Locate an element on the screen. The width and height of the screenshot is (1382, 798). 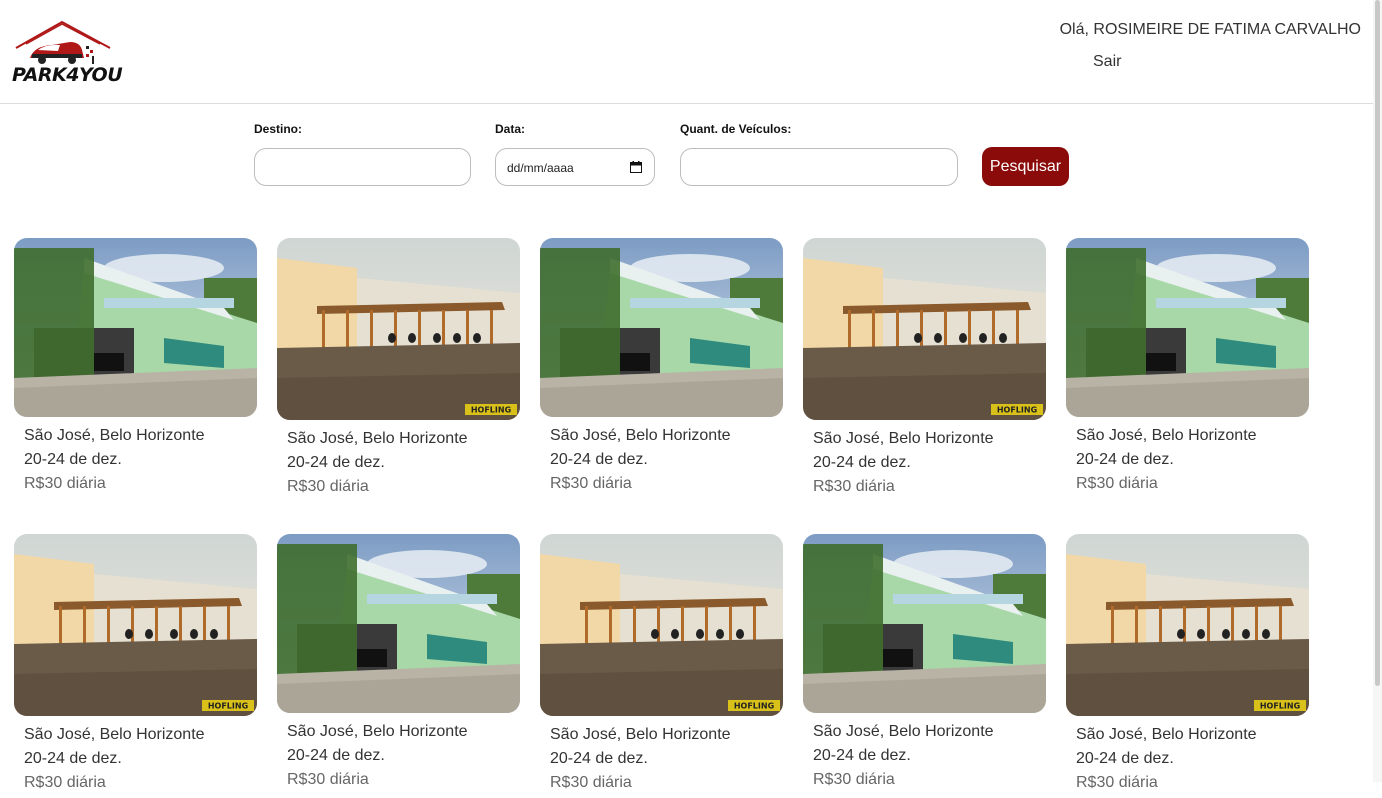
house-car-logo-icon is located at coordinates (63, 42).